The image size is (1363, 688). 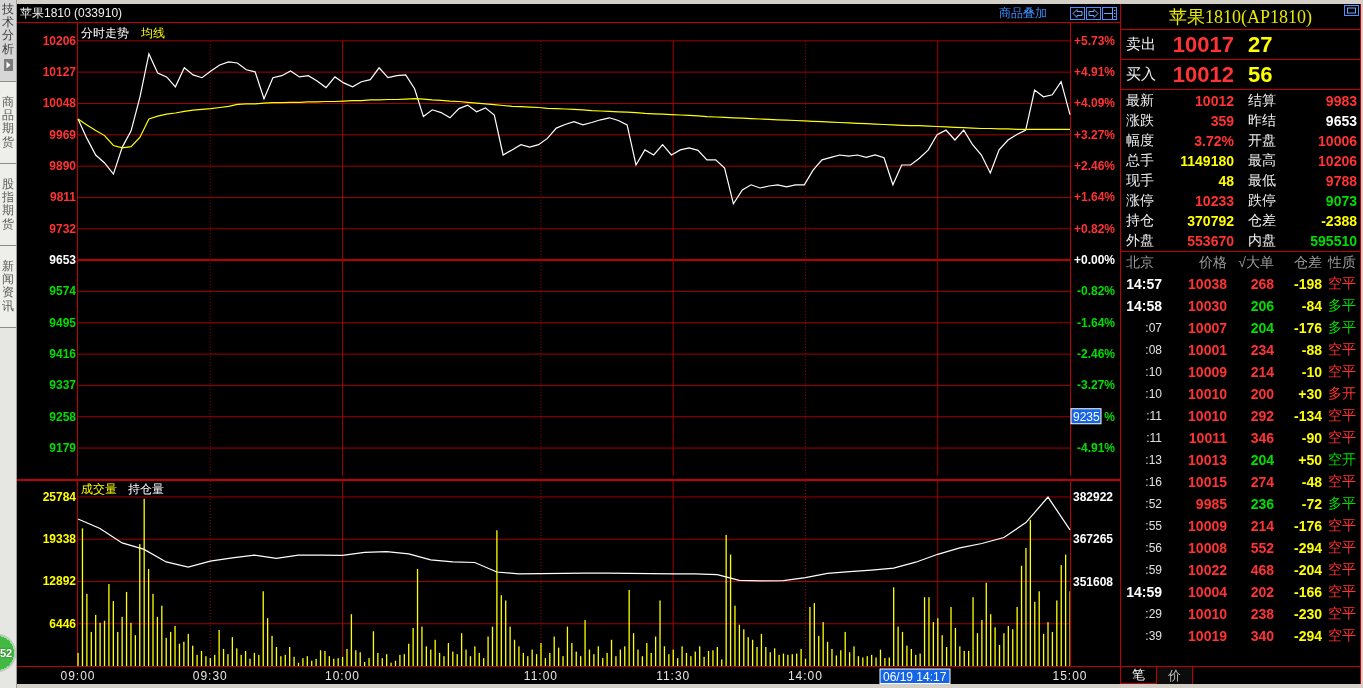 I want to click on instrument-title: 苹果1810 (033910), so click(x=71, y=13).